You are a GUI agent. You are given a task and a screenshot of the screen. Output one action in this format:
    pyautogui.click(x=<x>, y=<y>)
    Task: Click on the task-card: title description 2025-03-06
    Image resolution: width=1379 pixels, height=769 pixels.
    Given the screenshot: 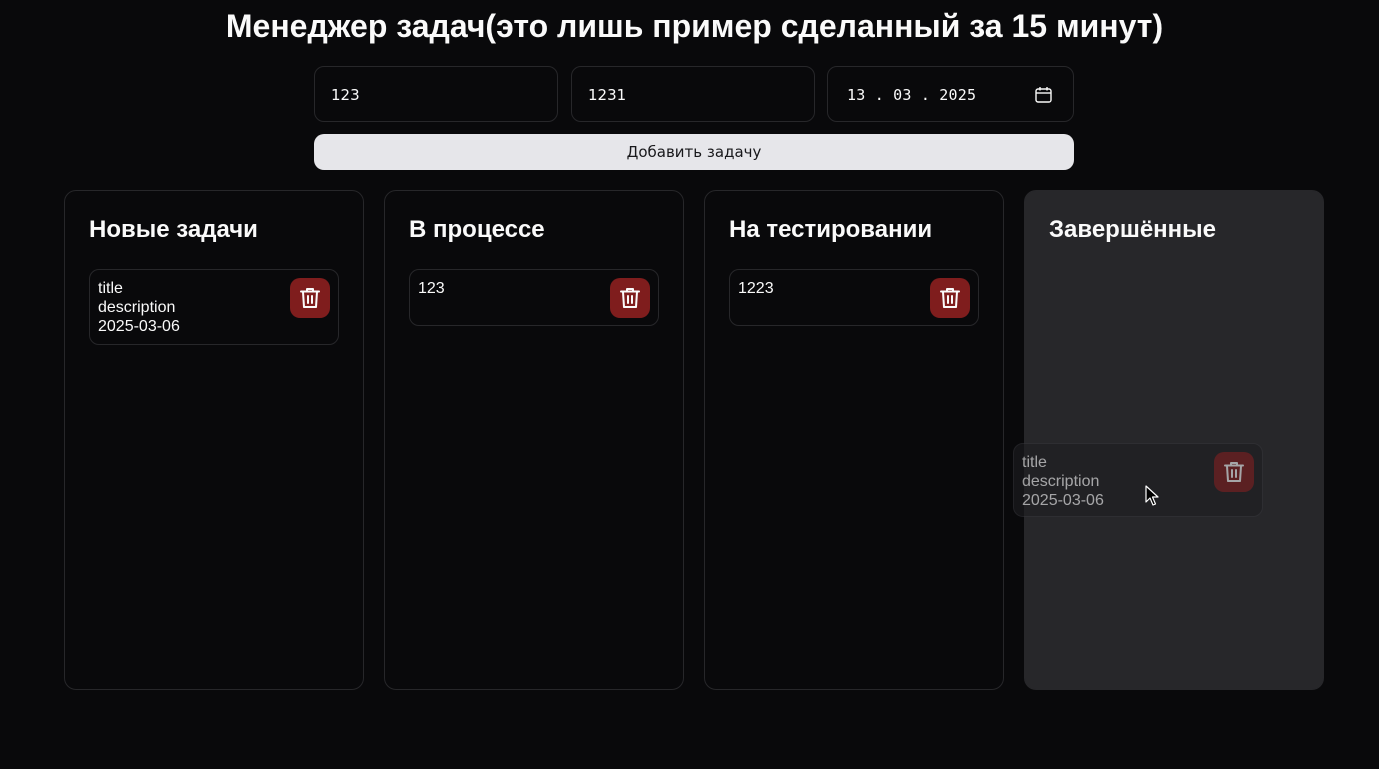 What is the action you would take?
    pyautogui.click(x=214, y=307)
    